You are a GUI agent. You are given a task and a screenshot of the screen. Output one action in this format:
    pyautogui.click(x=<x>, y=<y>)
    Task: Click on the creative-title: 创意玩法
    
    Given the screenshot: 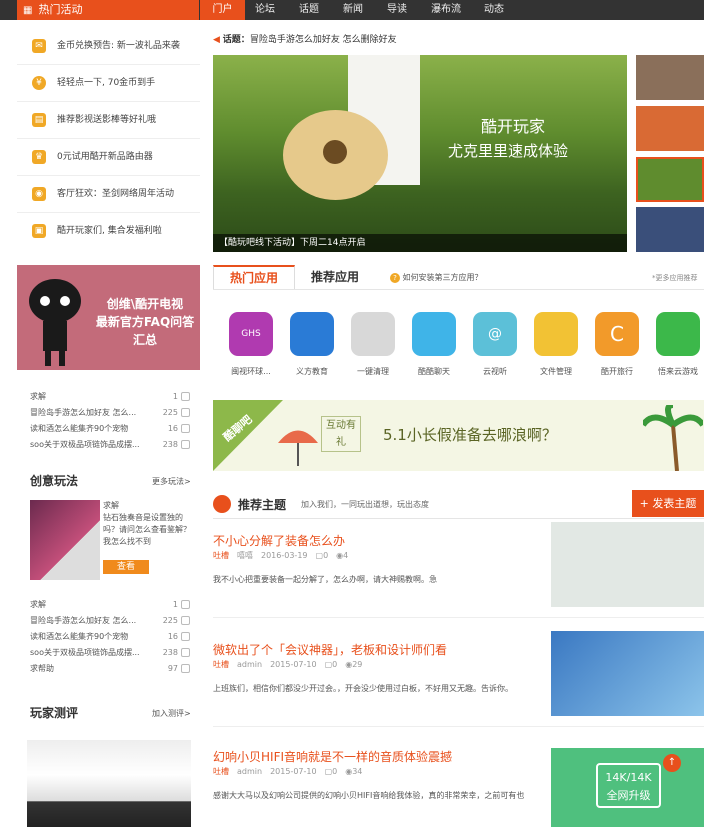 What is the action you would take?
    pyautogui.click(x=54, y=481)
    